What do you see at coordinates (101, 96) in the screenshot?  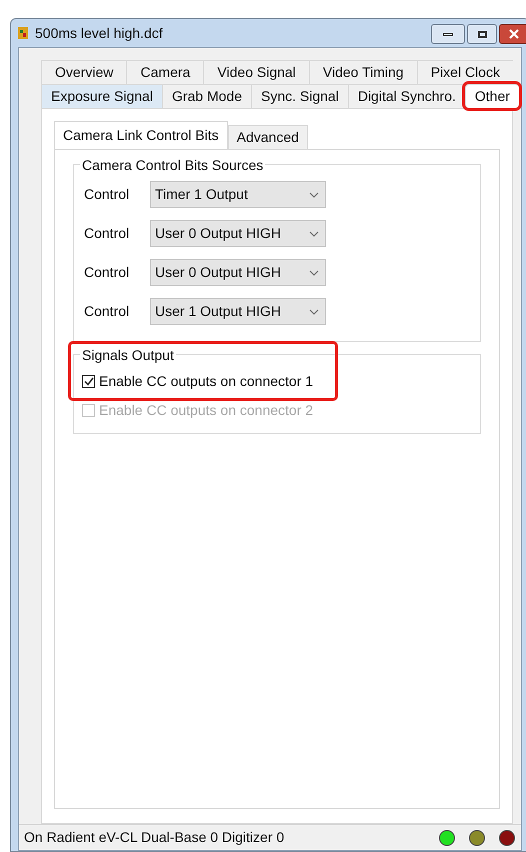 I see `tab: Exposure Signal` at bounding box center [101, 96].